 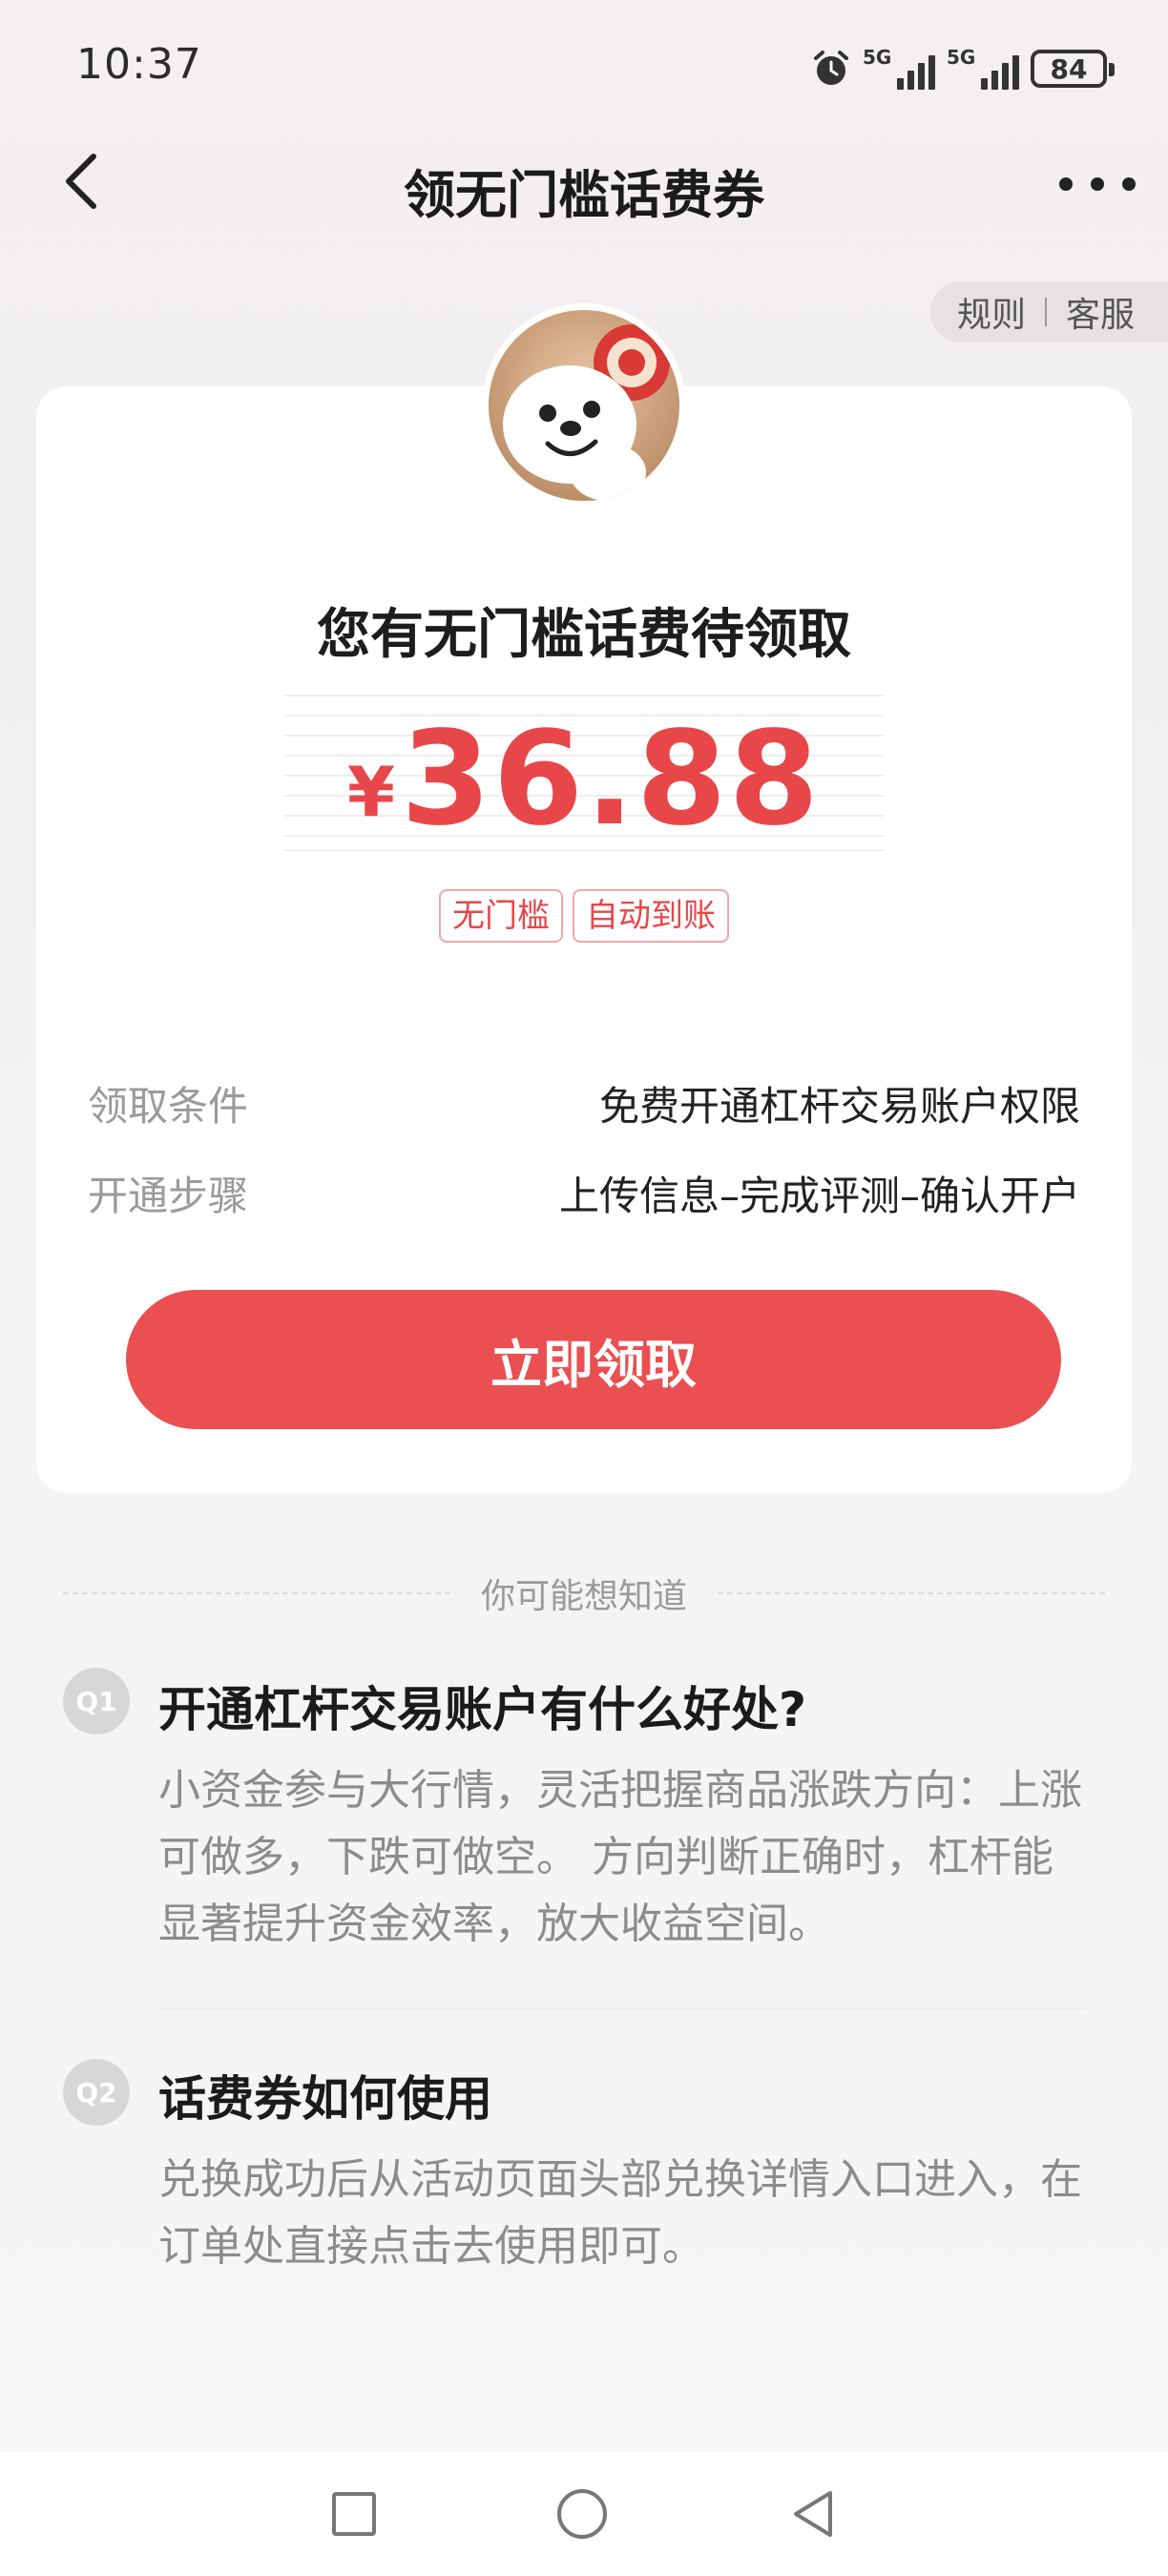 I want to click on faq-question: 开通杠杆交易账户有什么好处?, so click(x=482, y=1709).